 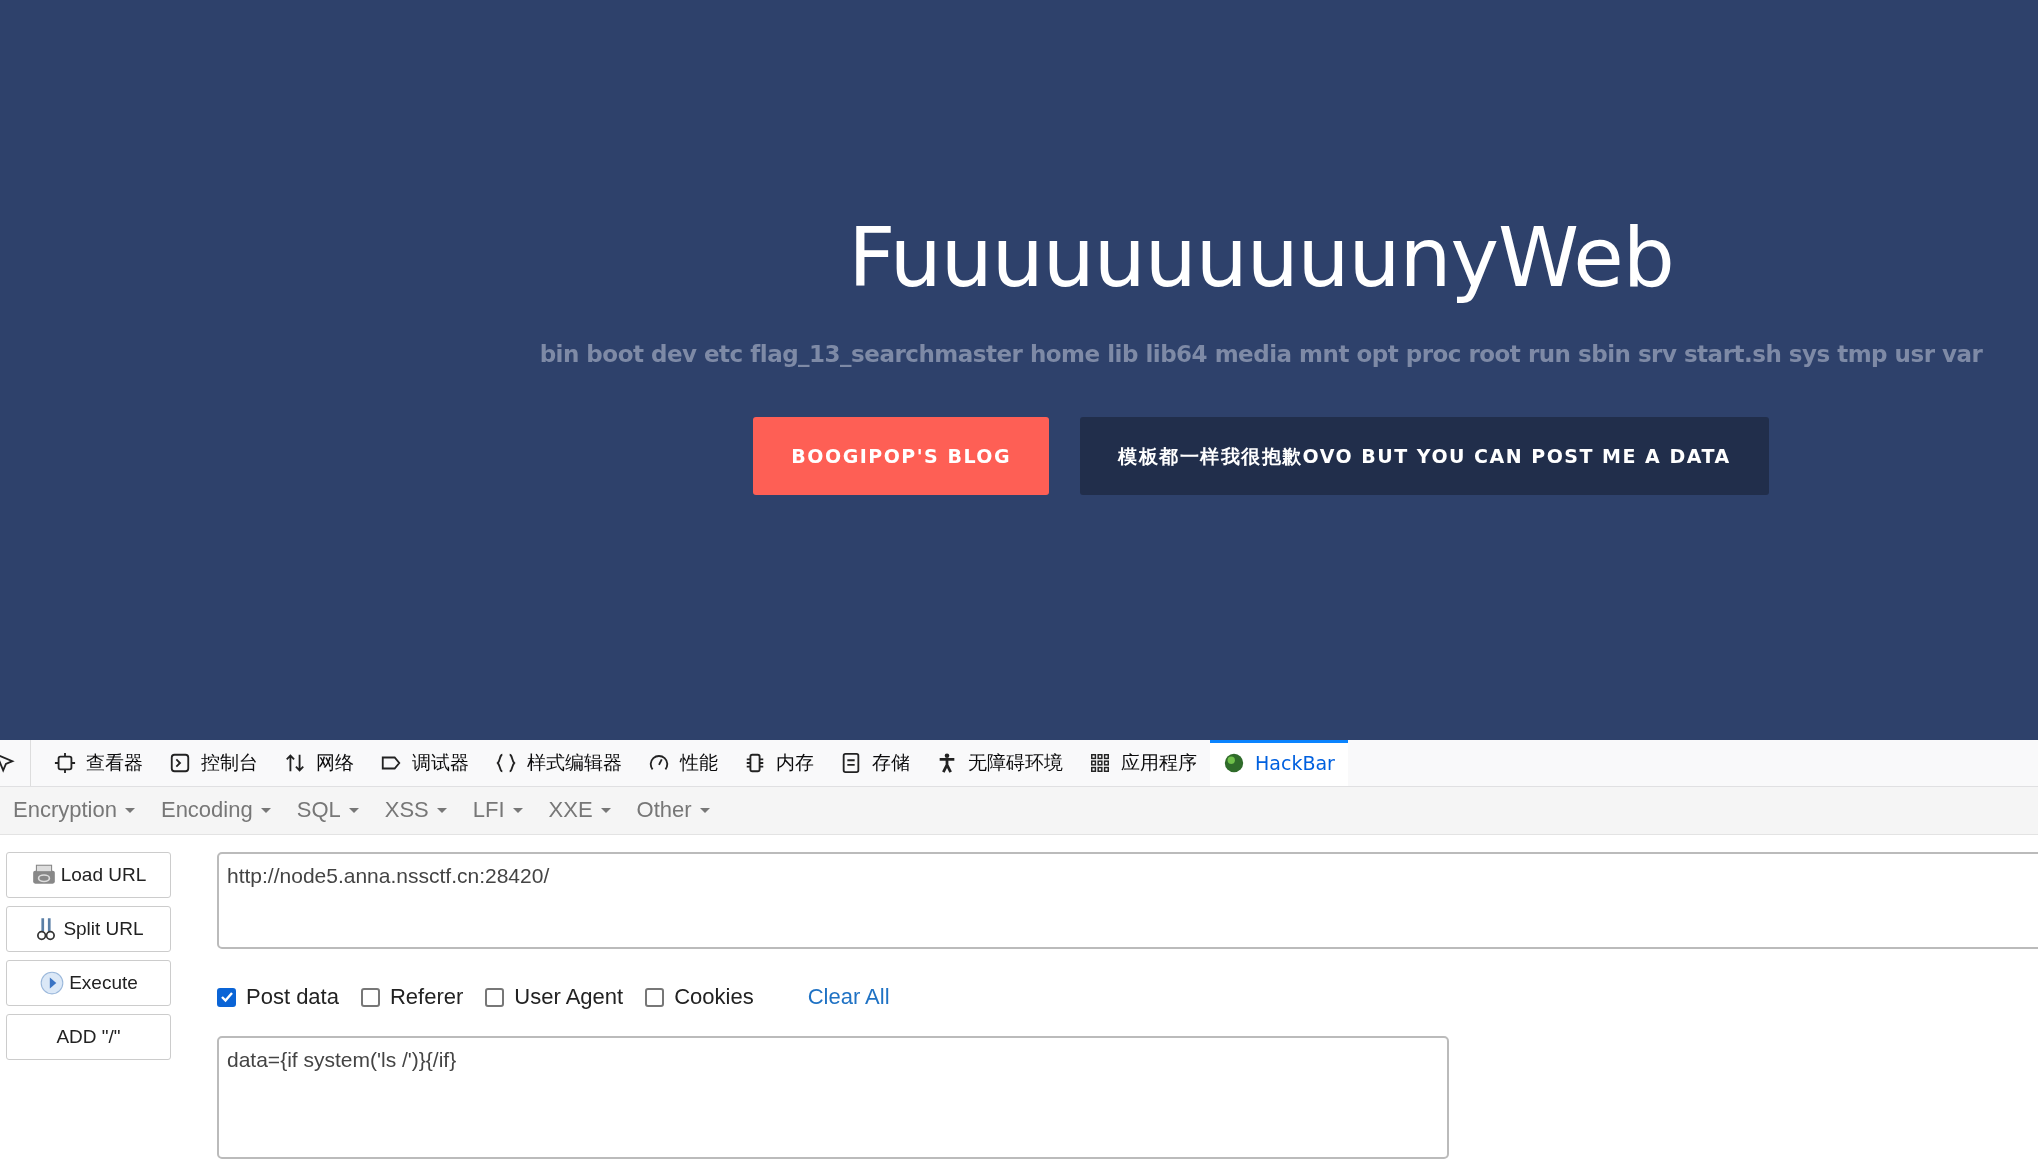 I want to click on braces-icon, so click(x=506, y=763).